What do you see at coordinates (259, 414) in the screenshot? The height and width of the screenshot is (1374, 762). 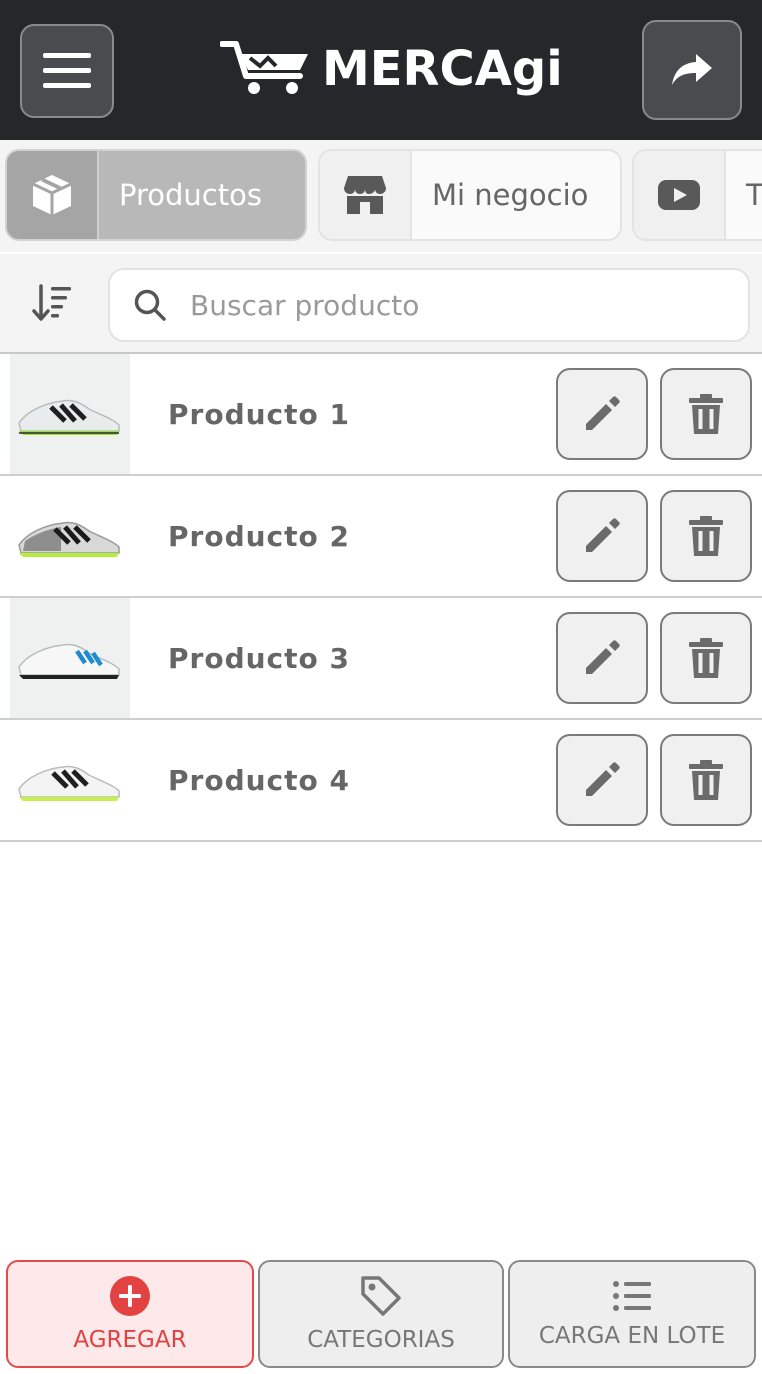 I see `product-name: Producto 1` at bounding box center [259, 414].